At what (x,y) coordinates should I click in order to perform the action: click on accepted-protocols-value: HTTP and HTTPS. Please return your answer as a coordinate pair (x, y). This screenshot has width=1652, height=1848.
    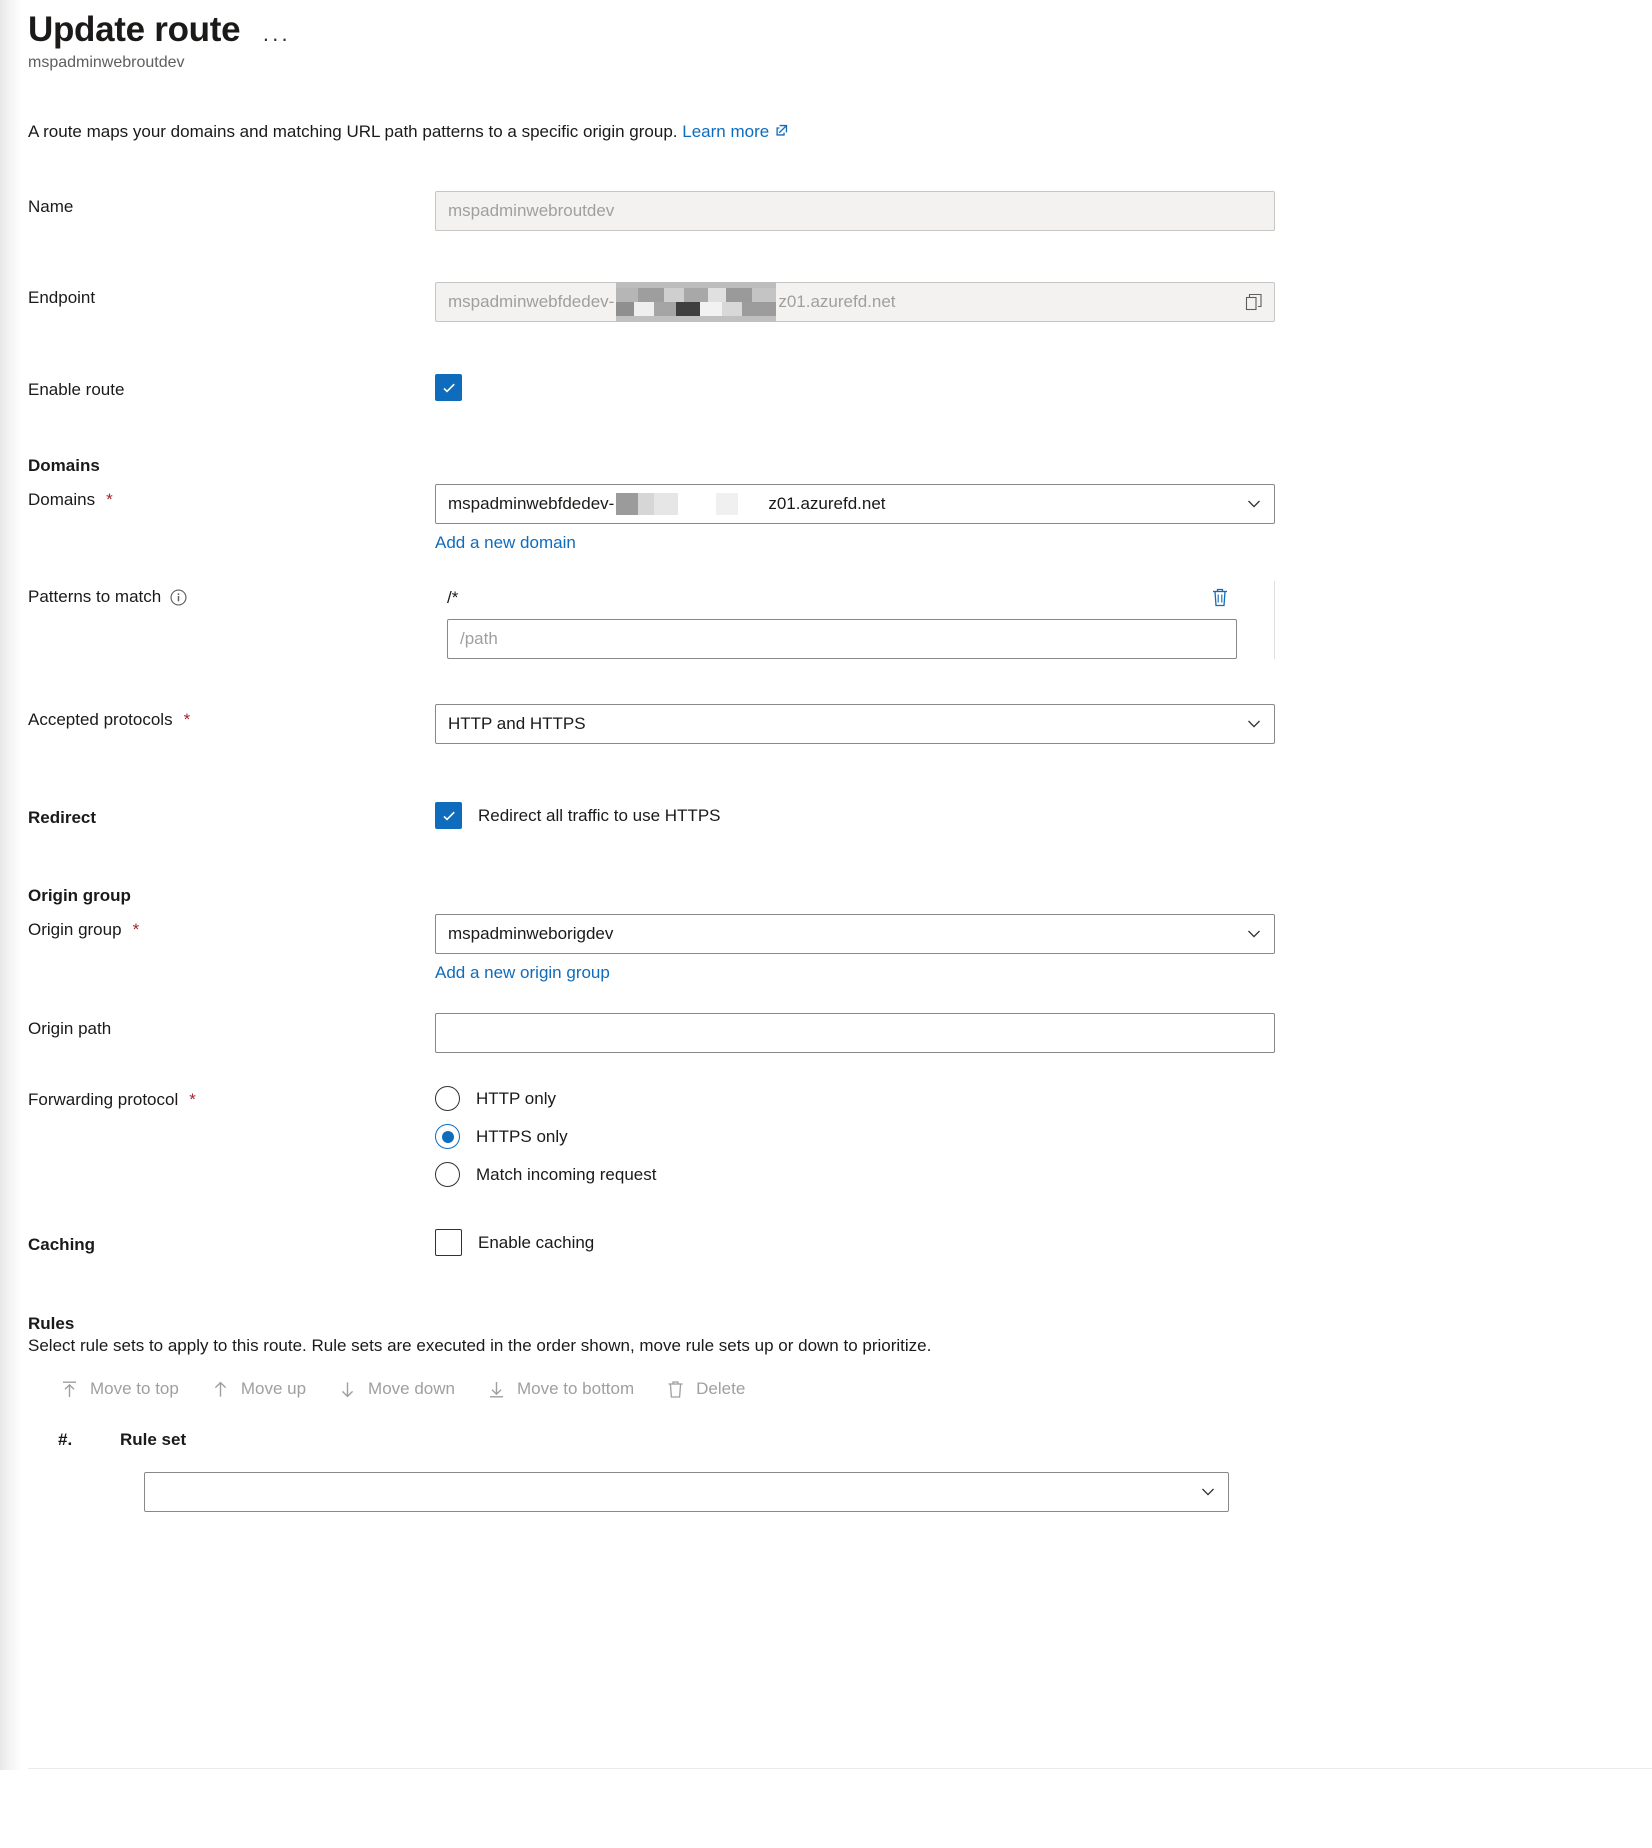
    Looking at the image, I should click on (517, 724).